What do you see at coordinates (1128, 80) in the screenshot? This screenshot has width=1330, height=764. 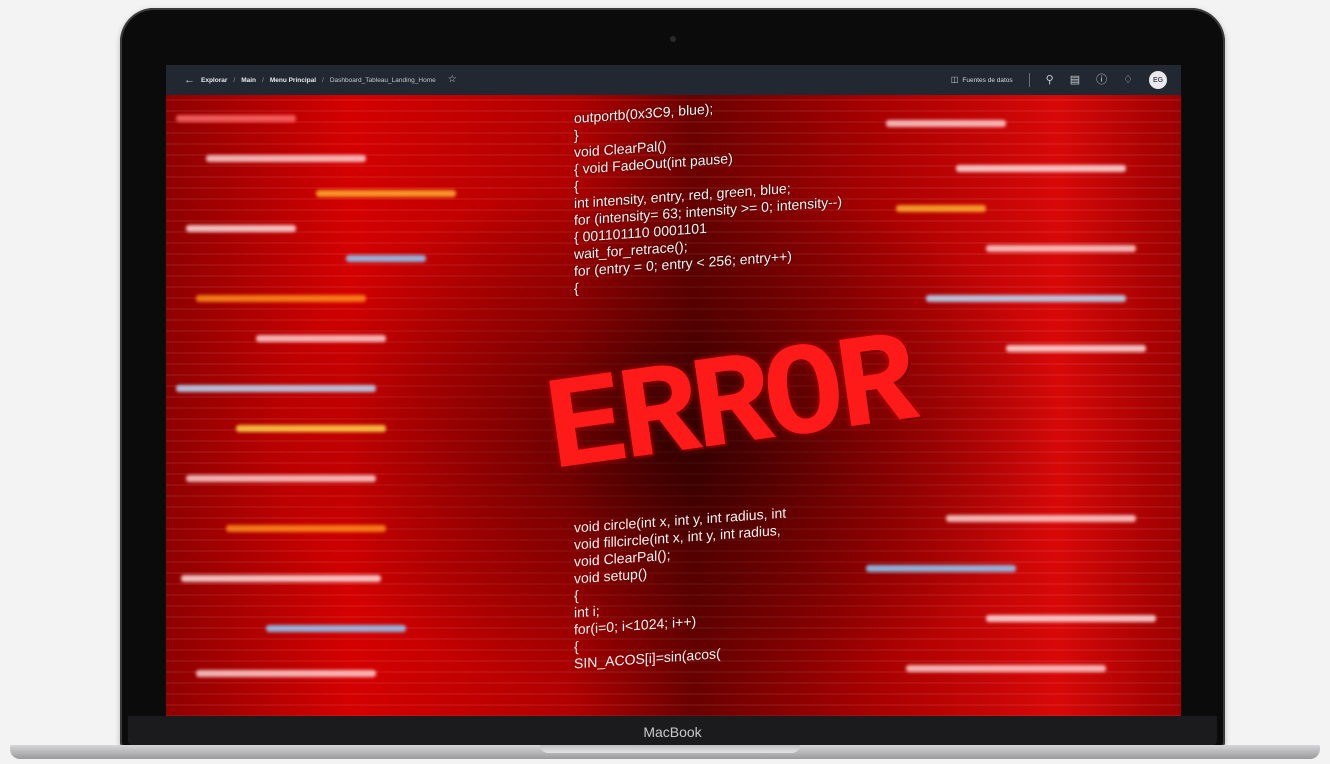 I see `bell-icon: ♢` at bounding box center [1128, 80].